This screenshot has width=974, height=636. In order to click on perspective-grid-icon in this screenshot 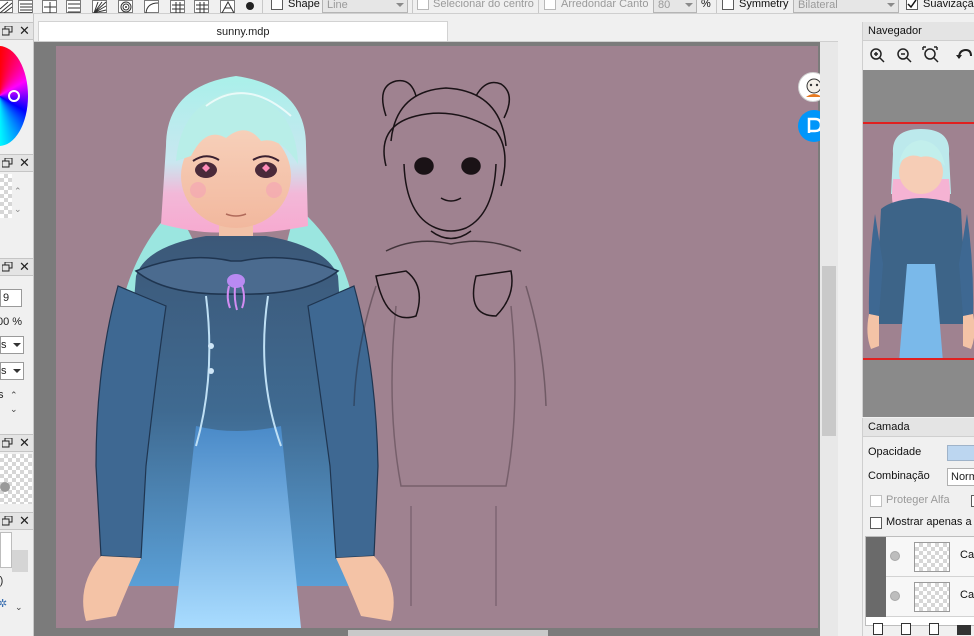, I will do `click(177, 6)`.